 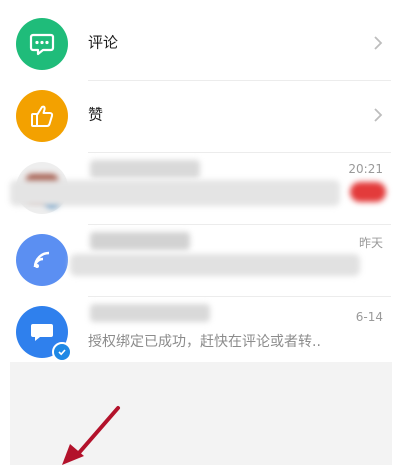 I want to click on message-preview: 授权绑定已成功，赶快在评论或者转.., so click(x=204, y=342).